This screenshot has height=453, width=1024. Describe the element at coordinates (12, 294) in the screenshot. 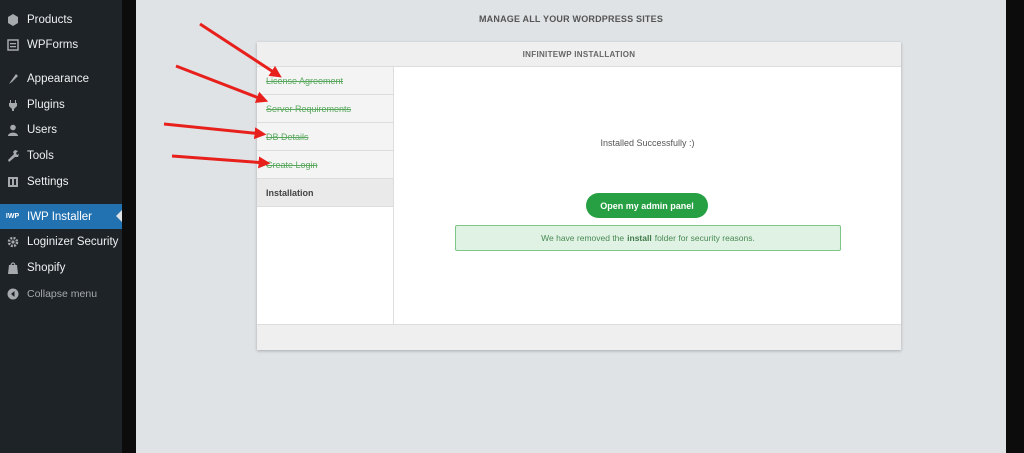

I see `collapse-arrow-icon` at that location.